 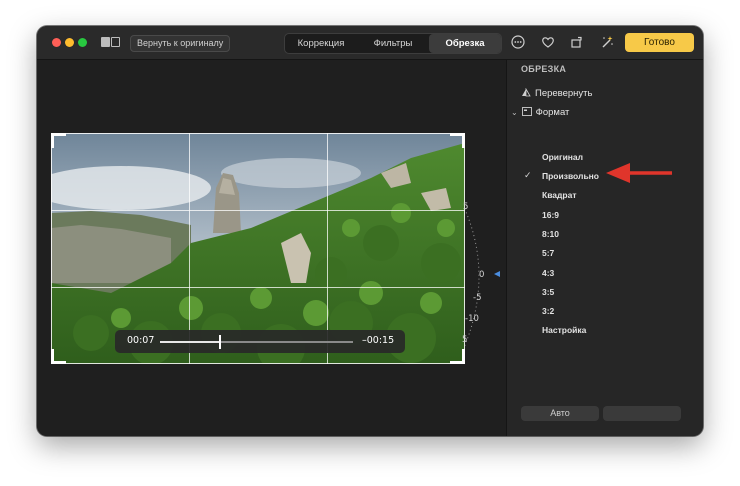 What do you see at coordinates (642, 413) in the screenshot?
I see `reset-button` at bounding box center [642, 413].